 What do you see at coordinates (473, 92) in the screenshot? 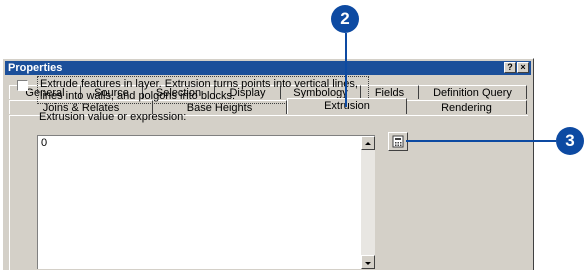
I see `tab-definition-query: Definition Query` at bounding box center [473, 92].